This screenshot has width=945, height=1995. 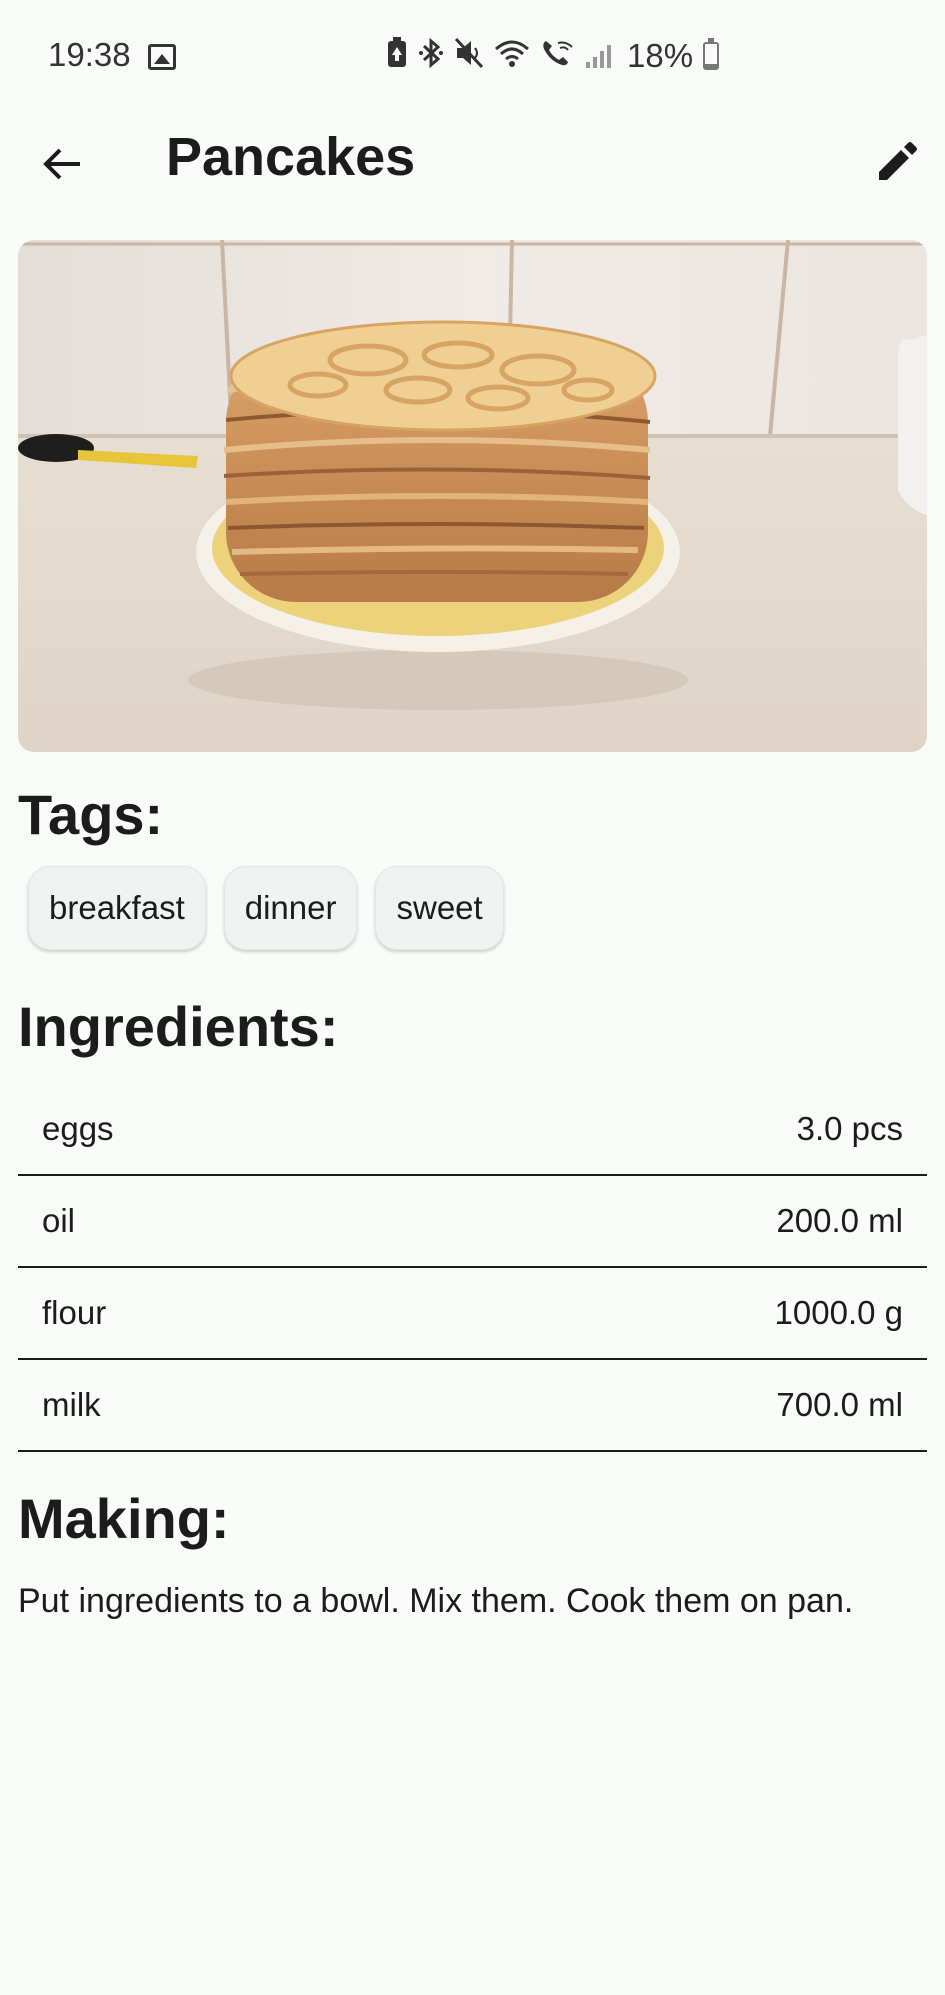 What do you see at coordinates (469, 56) in the screenshot?
I see `mute-icon` at bounding box center [469, 56].